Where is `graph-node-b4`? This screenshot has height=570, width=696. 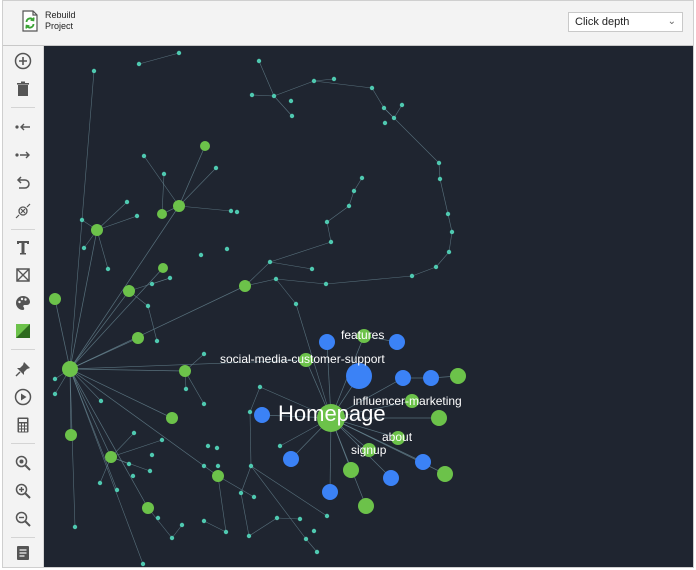 graph-node-b4 is located at coordinates (403, 378).